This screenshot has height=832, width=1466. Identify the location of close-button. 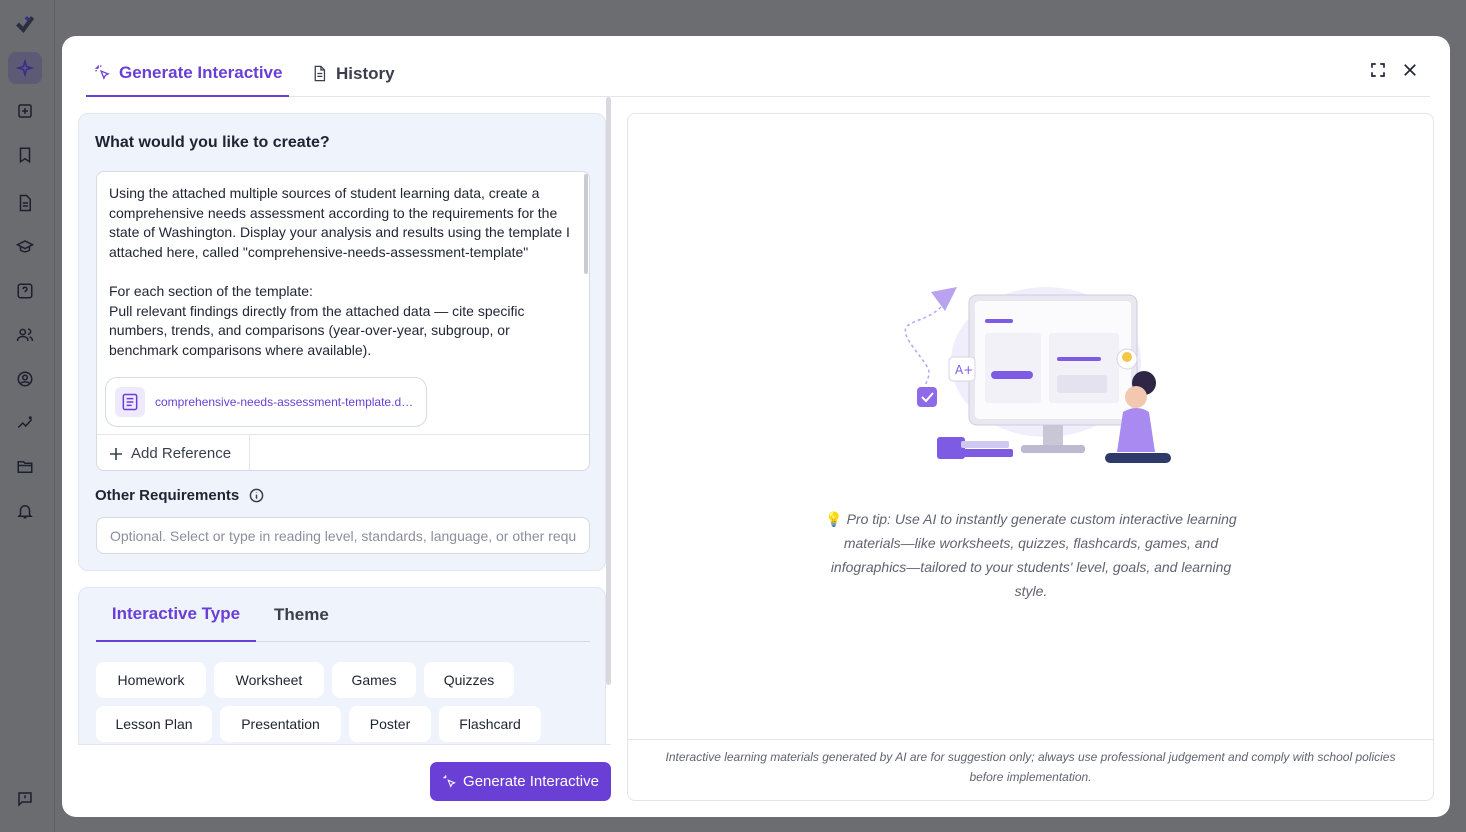
(1410, 70).